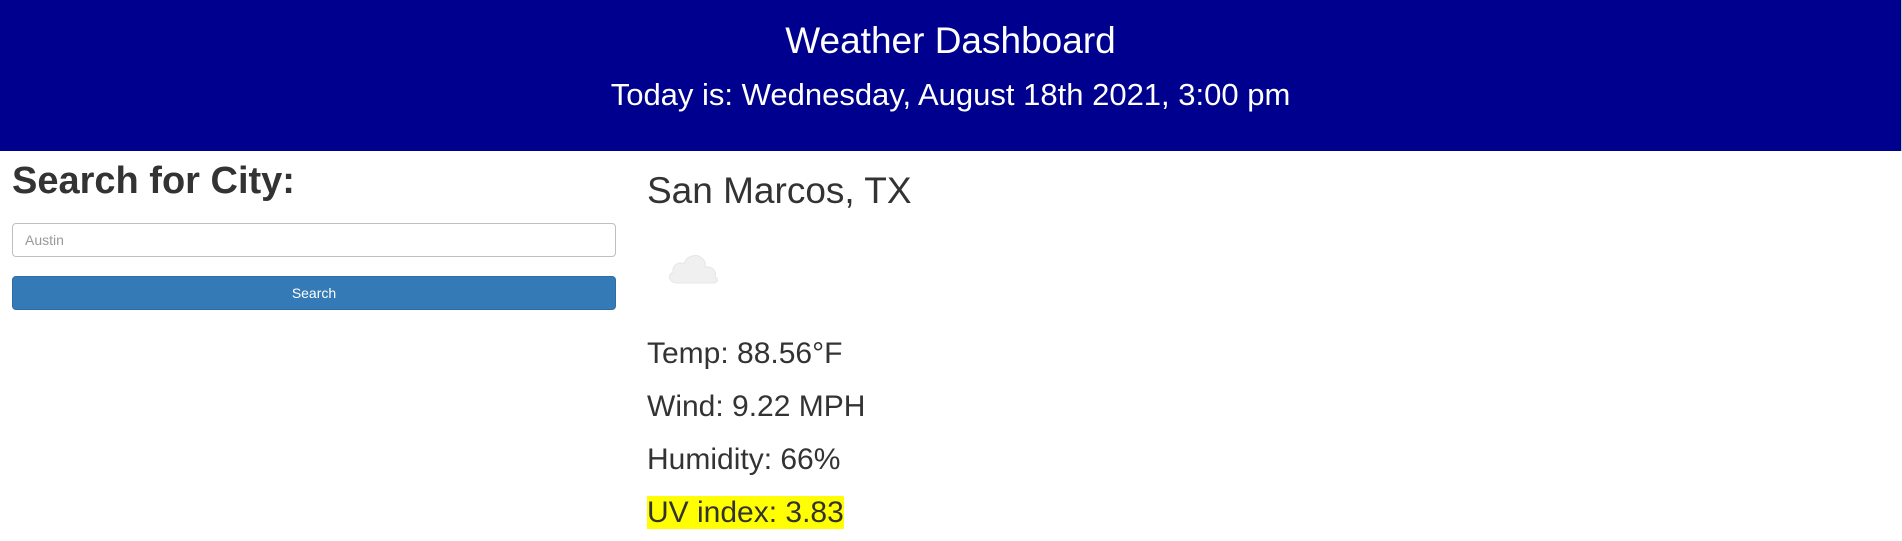  I want to click on wind-text: Wind: 9.22 MPH, so click(756, 406).